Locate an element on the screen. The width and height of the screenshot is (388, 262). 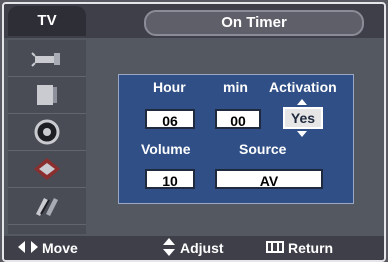
settings-icon is located at coordinates (47, 206).